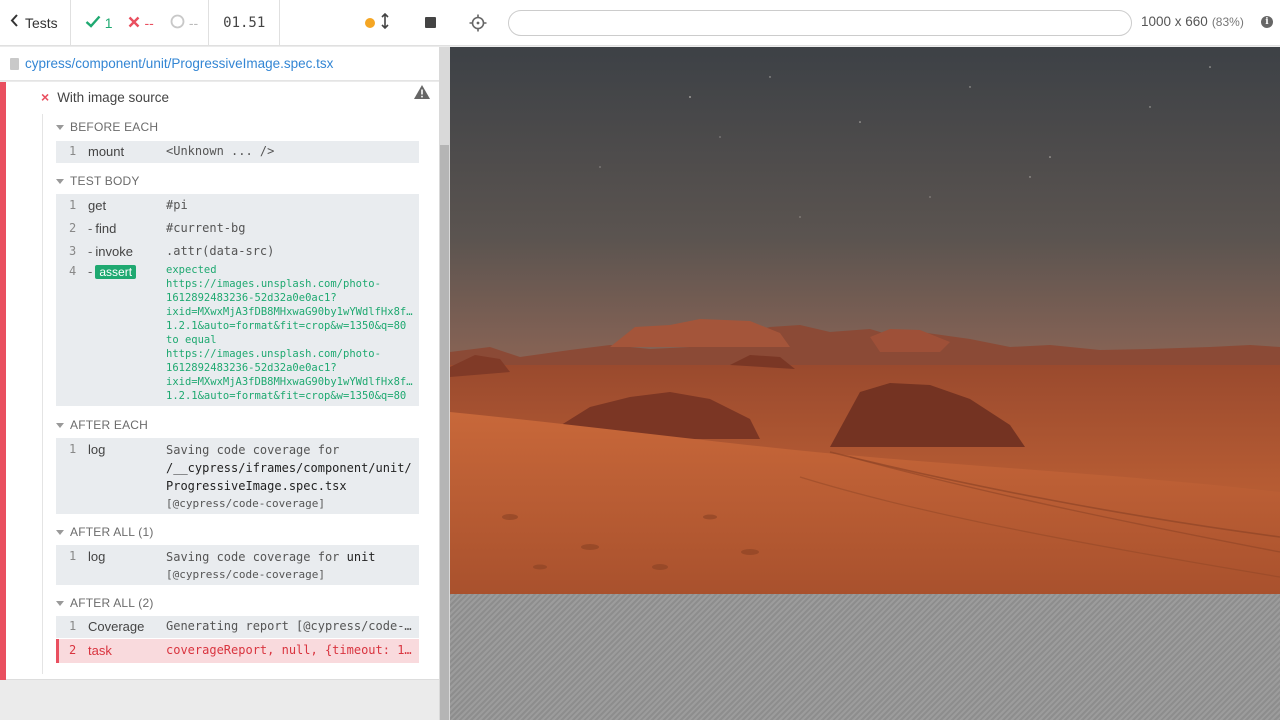  What do you see at coordinates (237, 152) in the screenshot?
I see `command-row: 1 mount <Unknown ... />` at bounding box center [237, 152].